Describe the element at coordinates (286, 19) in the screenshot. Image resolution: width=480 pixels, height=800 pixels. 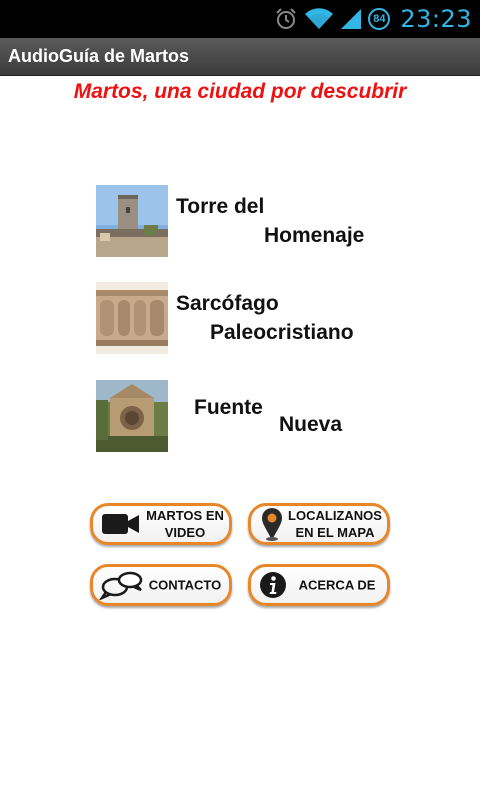
I see `alarm-icon` at that location.